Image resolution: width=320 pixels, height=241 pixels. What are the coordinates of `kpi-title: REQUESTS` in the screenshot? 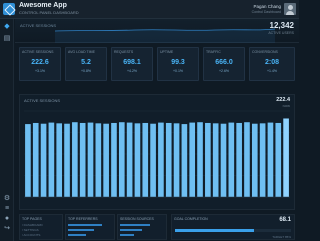 It's located at (124, 52).